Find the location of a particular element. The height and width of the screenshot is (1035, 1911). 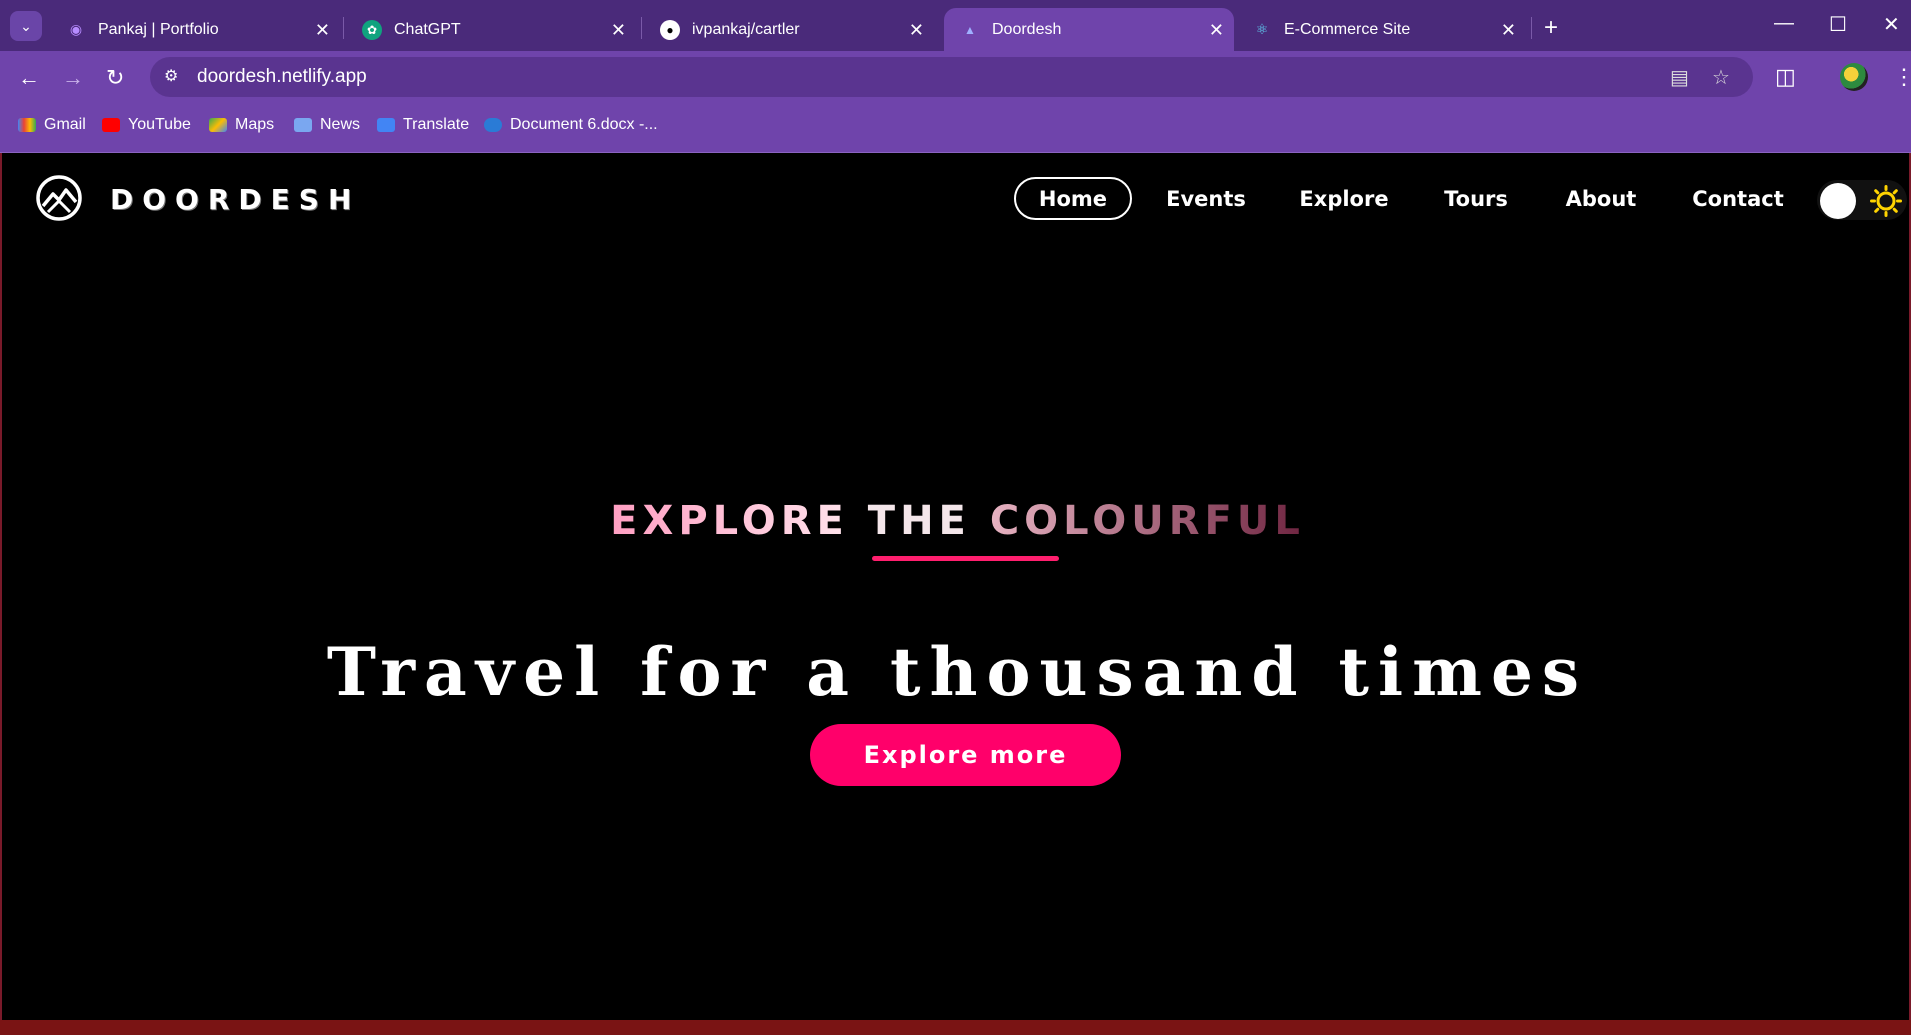

nav-tours: Tours is located at coordinates (1476, 198).